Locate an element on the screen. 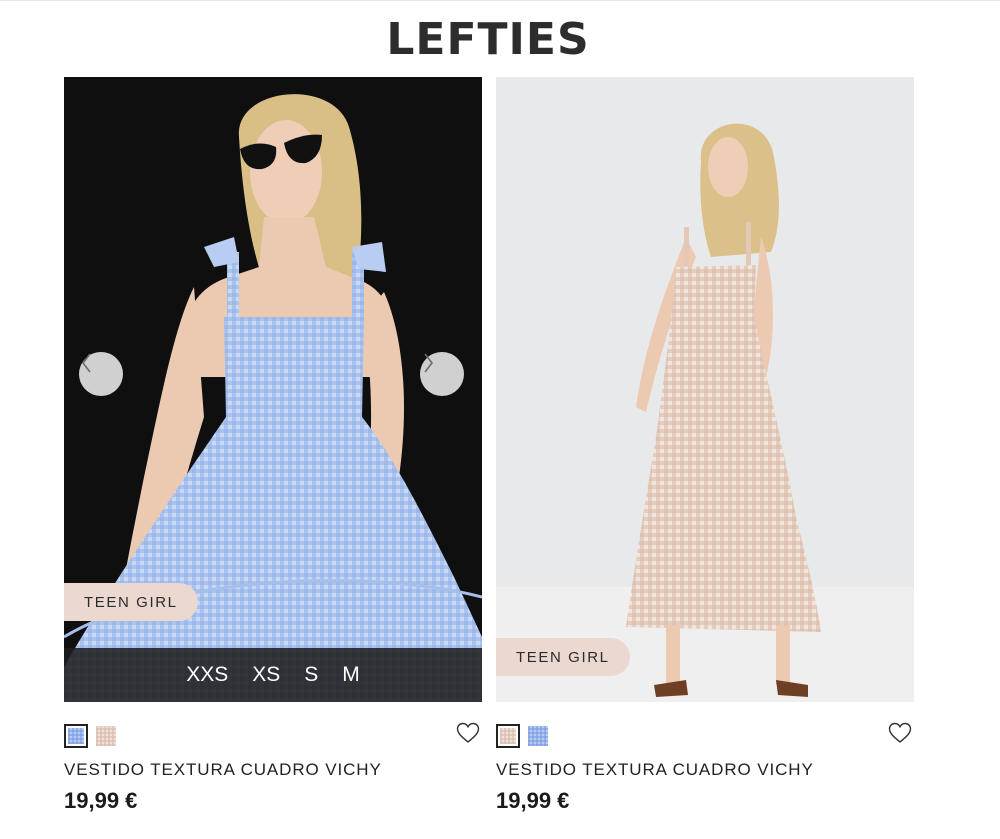 The image size is (1000, 839). top-divider is located at coordinates (500, 0).